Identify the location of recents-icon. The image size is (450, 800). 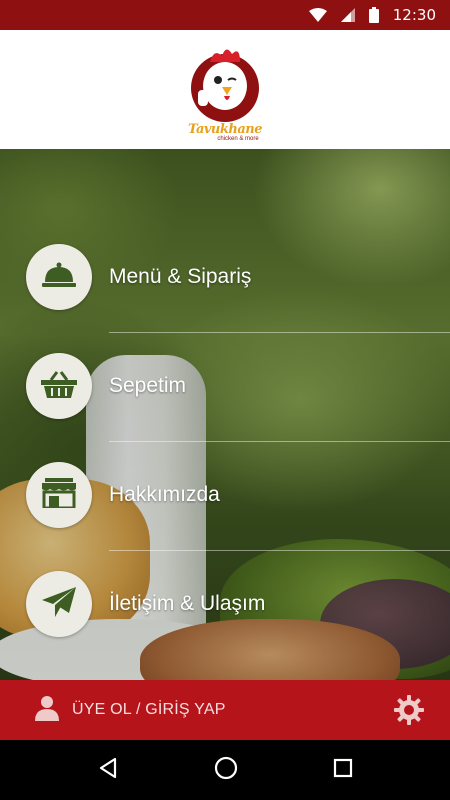
(343, 770).